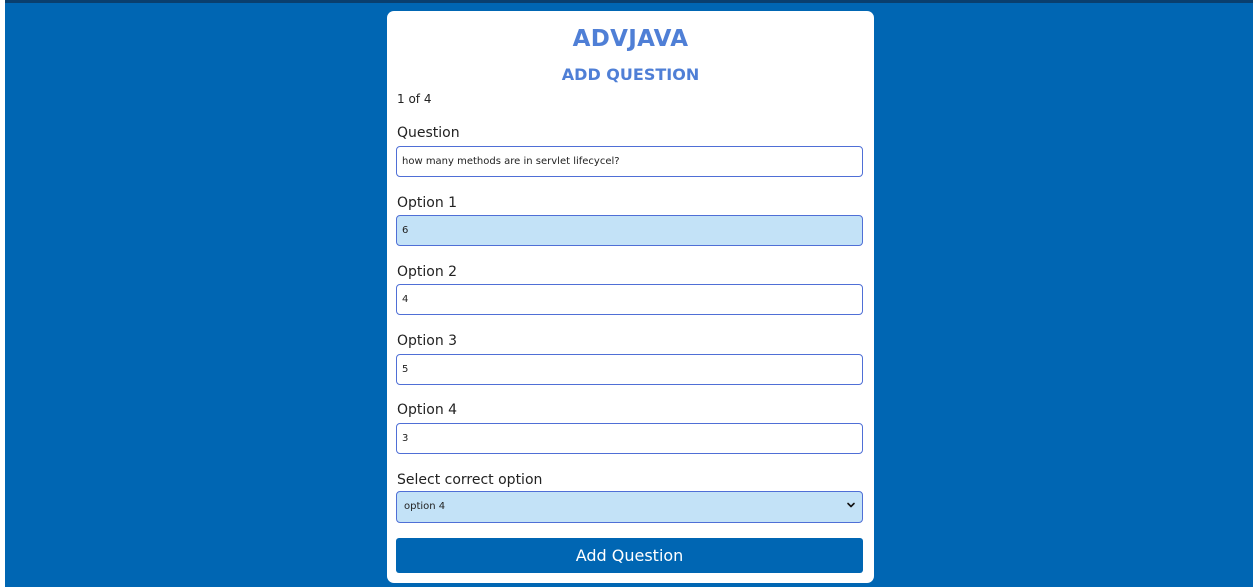 The height and width of the screenshot is (587, 1253). I want to click on correct-option-select: option 4, so click(629, 507).